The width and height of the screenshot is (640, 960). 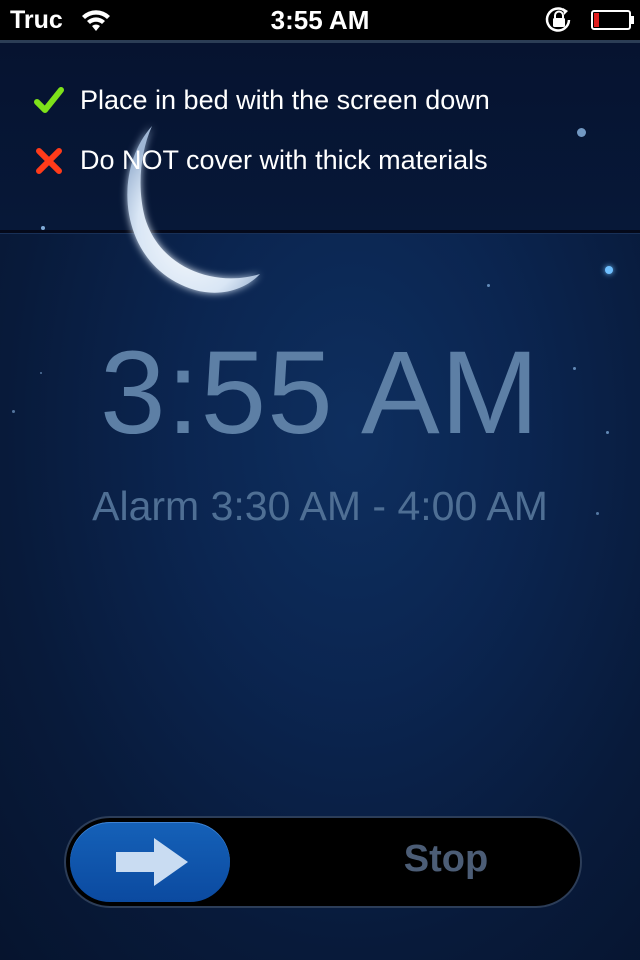 What do you see at coordinates (284, 160) in the screenshot?
I see `instruction-text: Do NOT cover with thick materials` at bounding box center [284, 160].